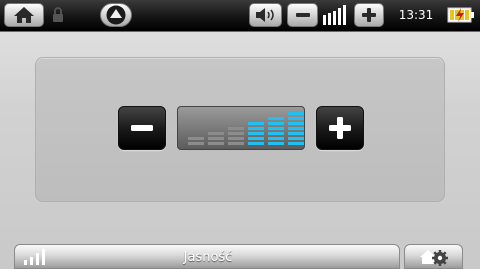 The image size is (480, 269). I want to click on up-arrow-icon, so click(116, 15).